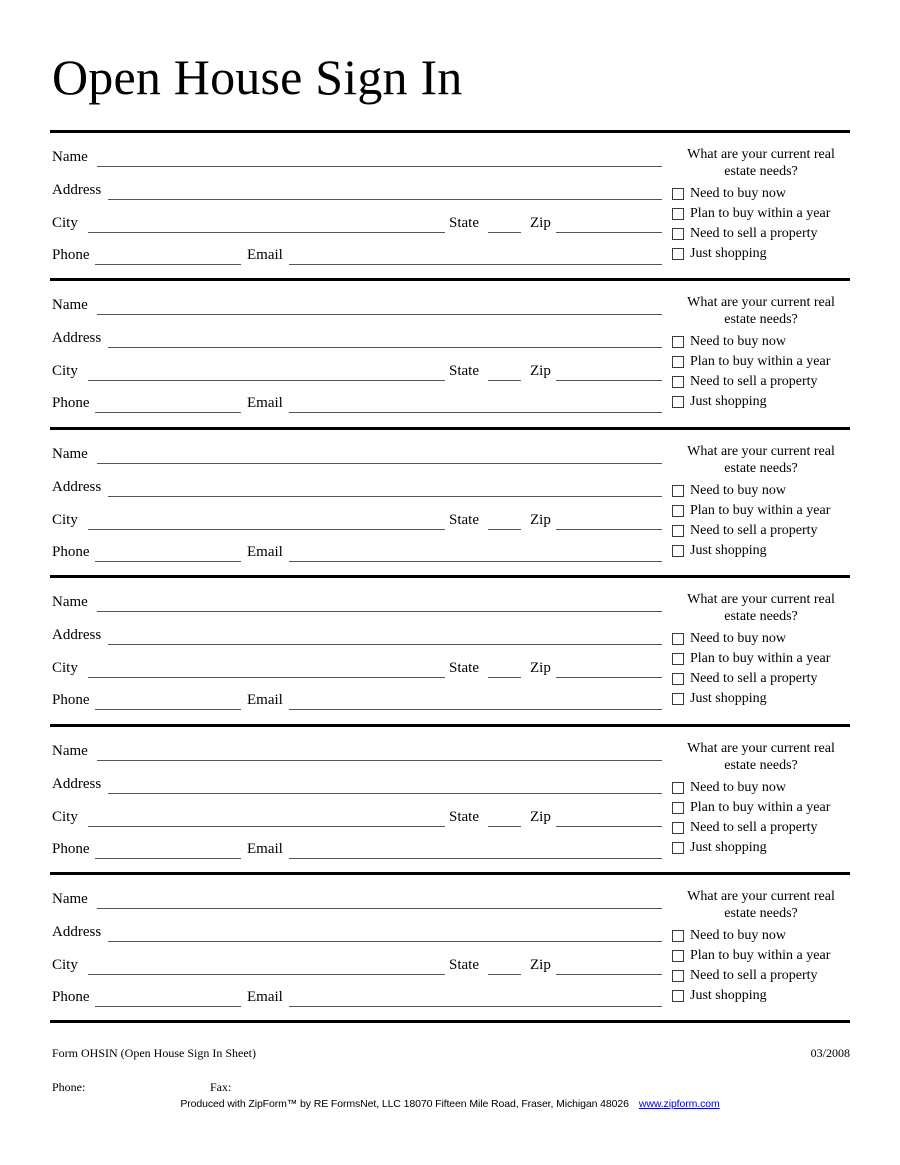 This screenshot has height=1165, width=900. Describe the element at coordinates (830, 1053) in the screenshot. I see `footer-revision-date: 03/2008` at that location.